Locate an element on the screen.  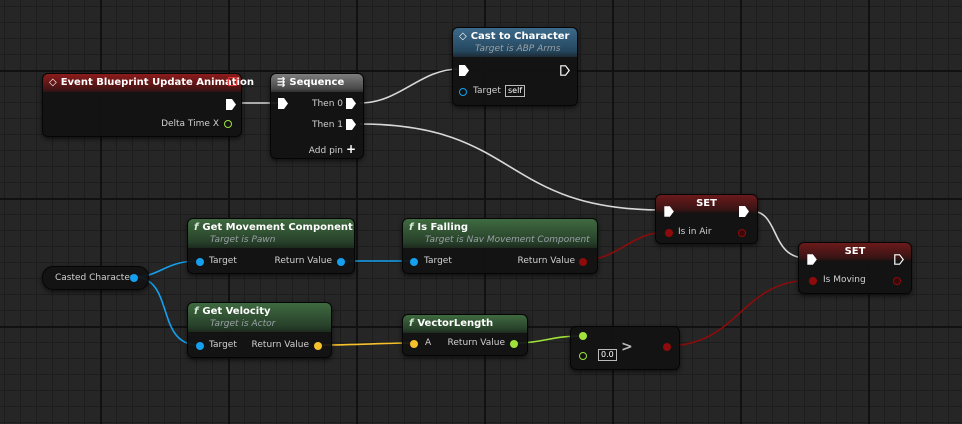
casted-character-node: Casted Character is located at coordinates (95, 278).